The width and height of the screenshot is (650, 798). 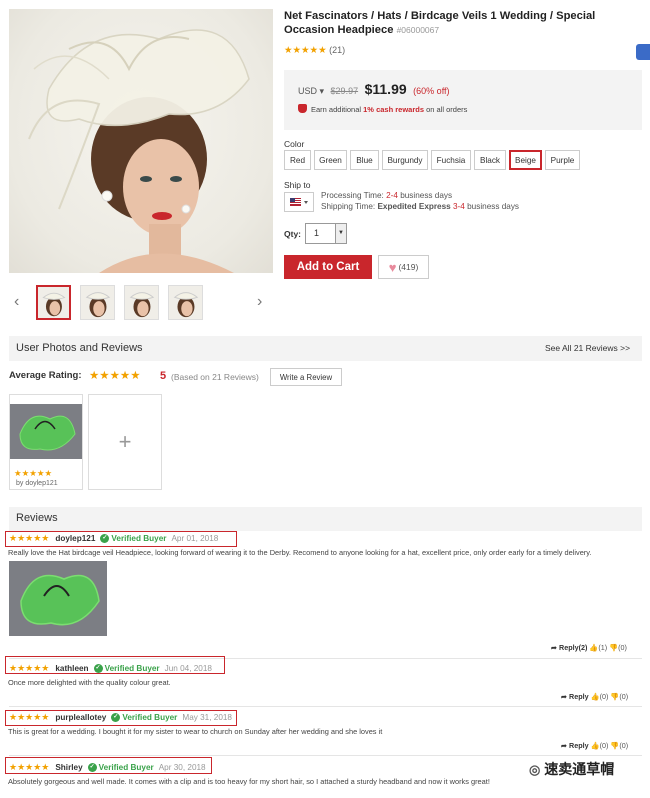 What do you see at coordinates (385, 89) in the screenshot?
I see `current-price: $11.99` at bounding box center [385, 89].